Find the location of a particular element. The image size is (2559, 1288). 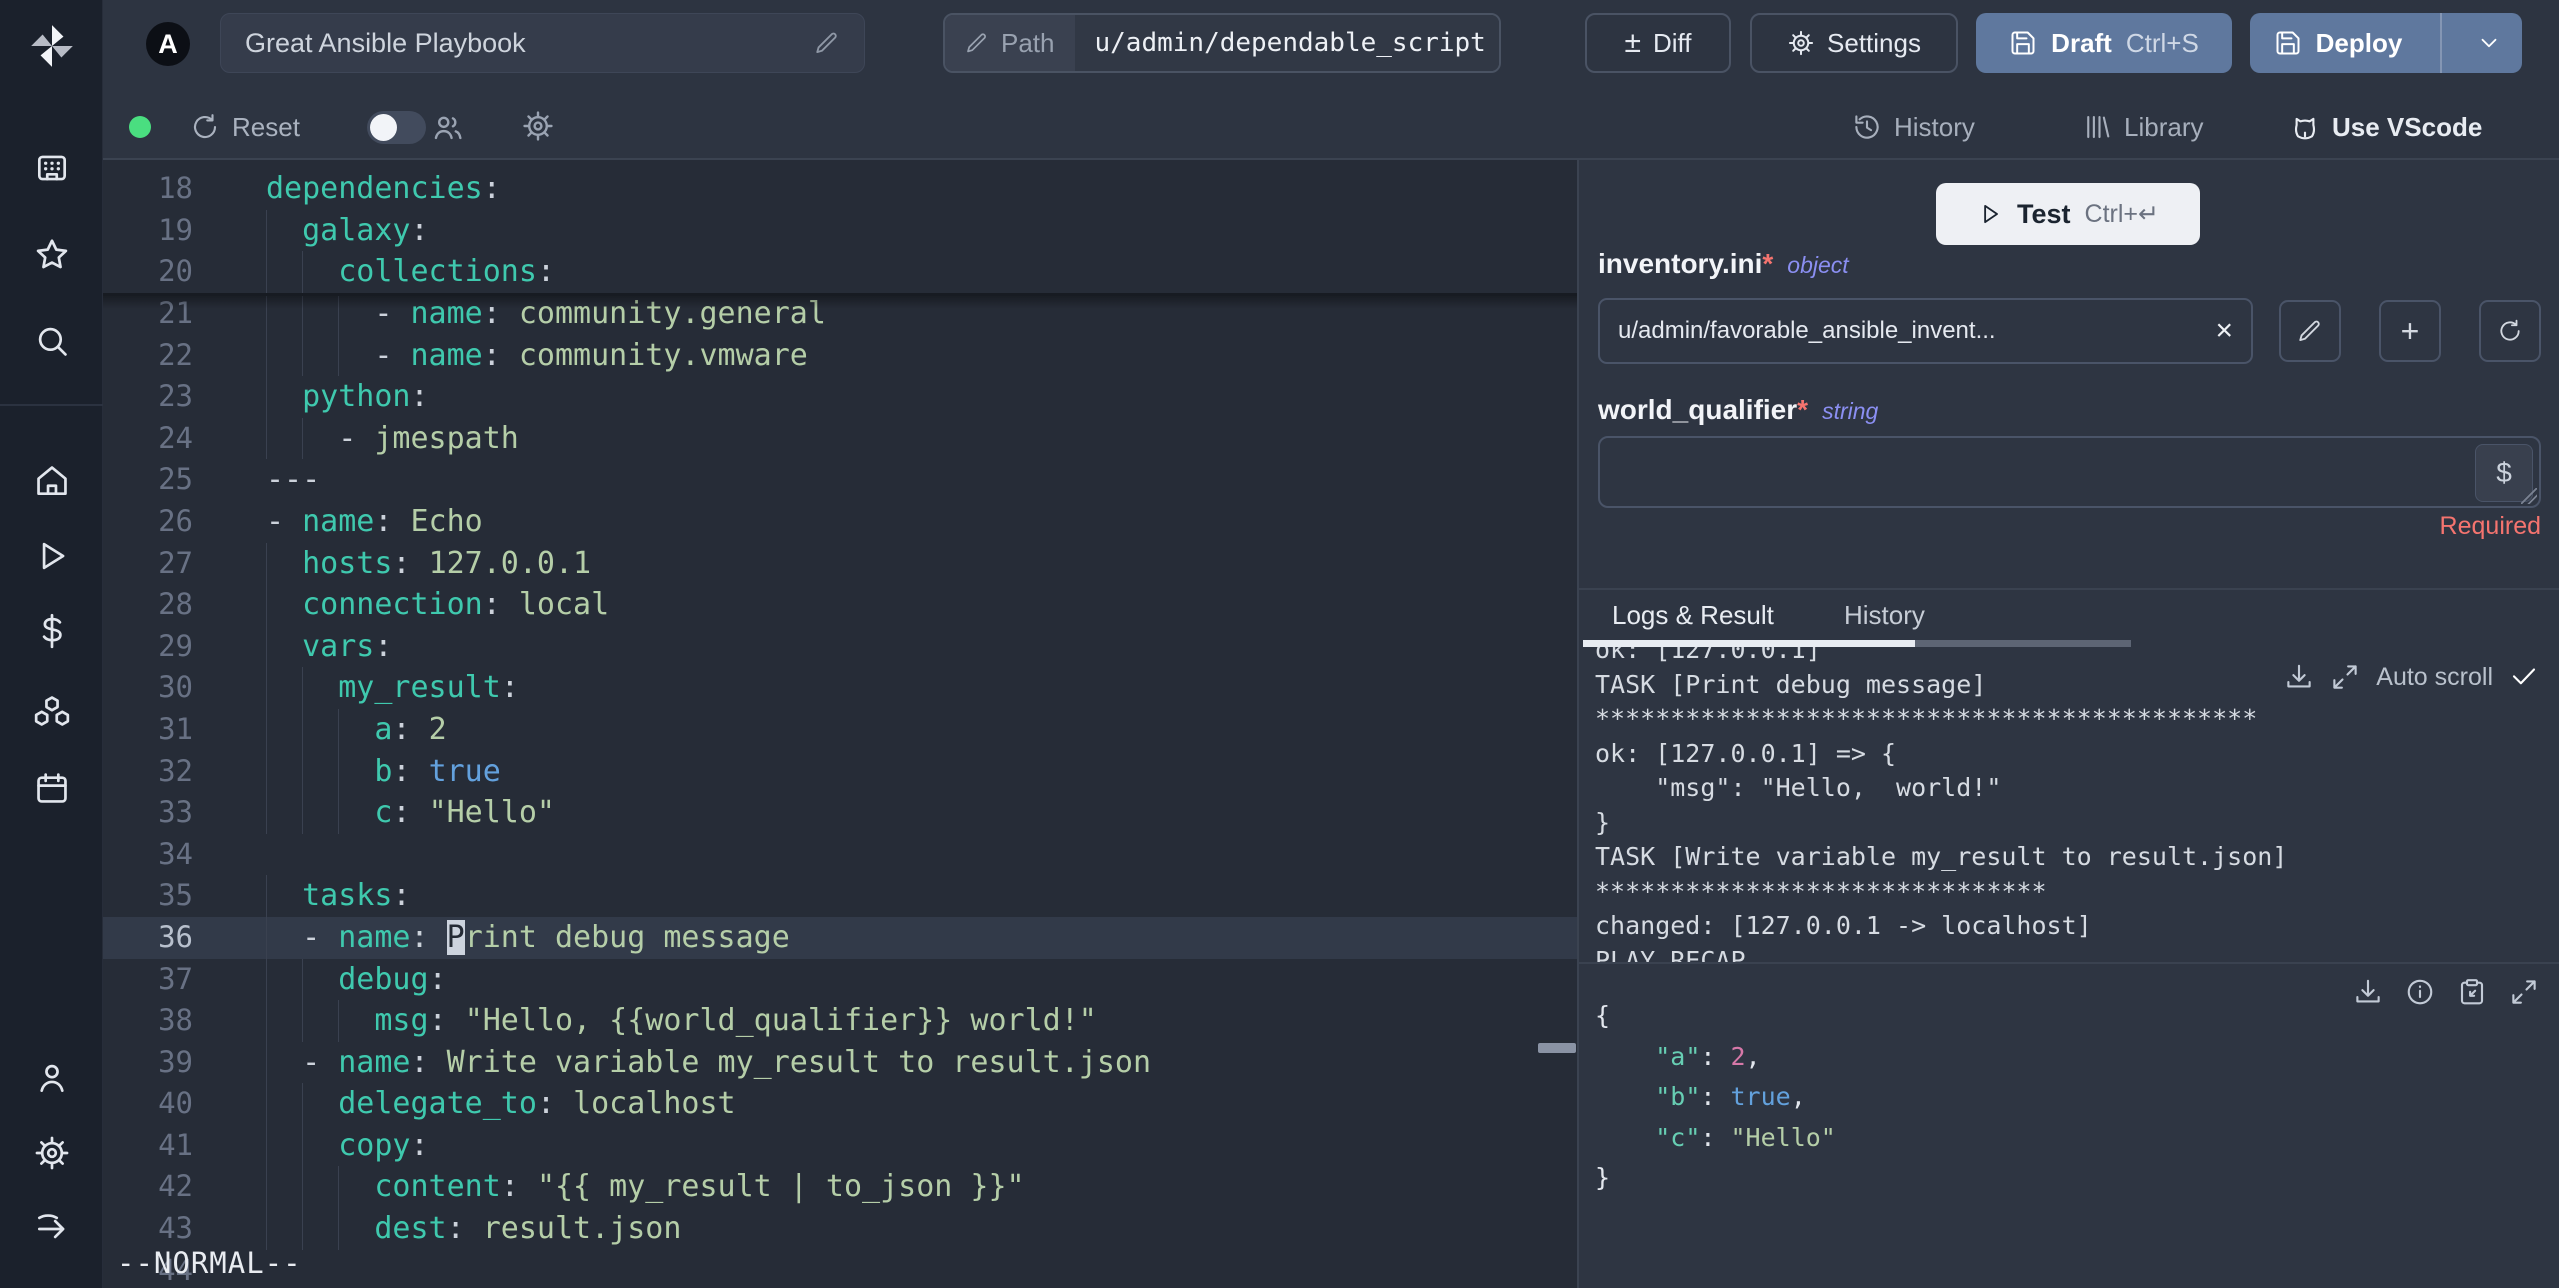

pencil-icon is located at coordinates (976, 43).